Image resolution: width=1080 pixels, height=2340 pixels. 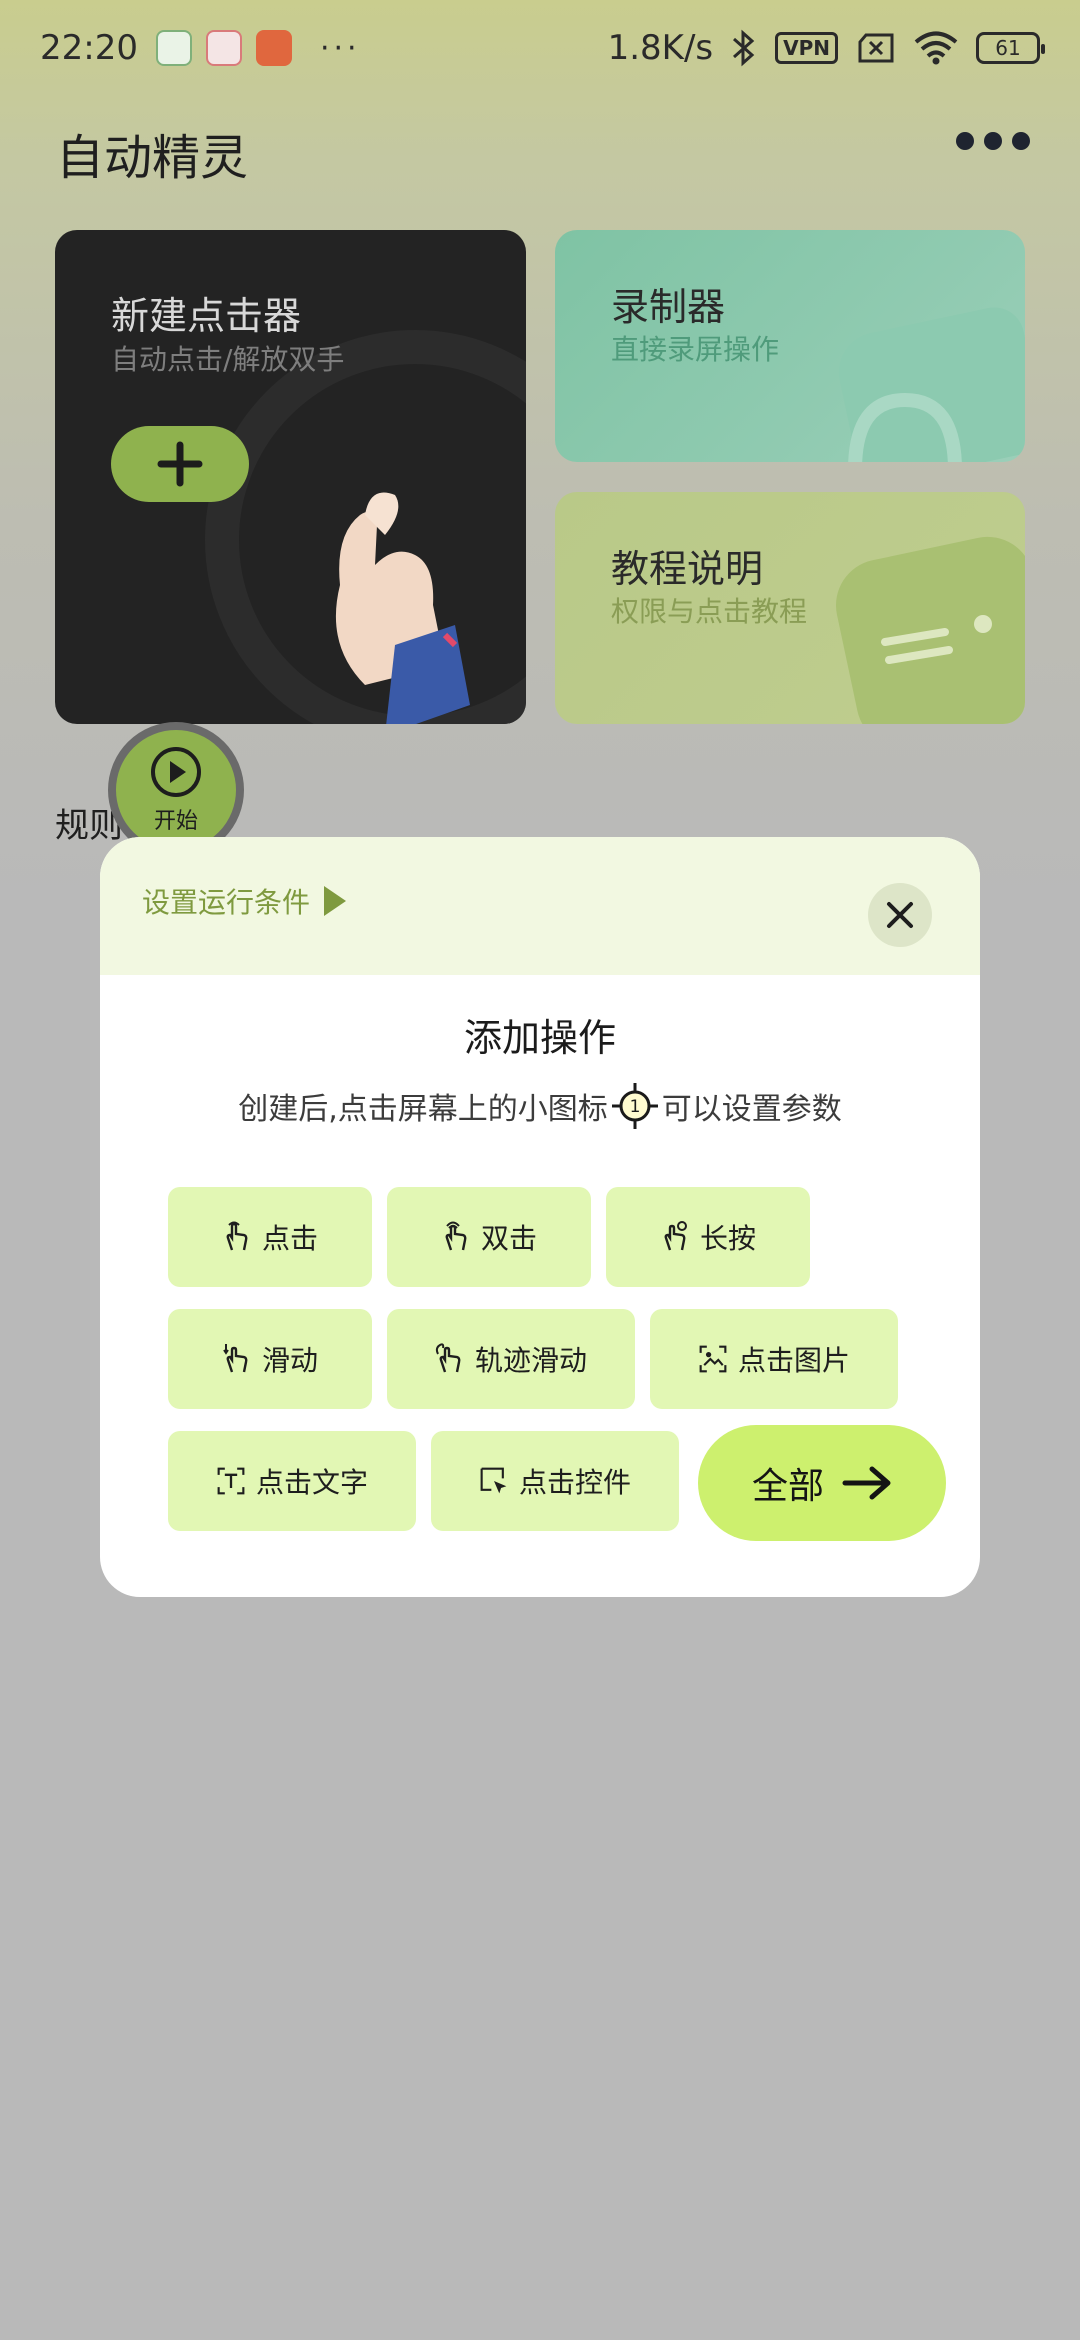 What do you see at coordinates (787, 1486) in the screenshot?
I see `all-button-label: 全部` at bounding box center [787, 1486].